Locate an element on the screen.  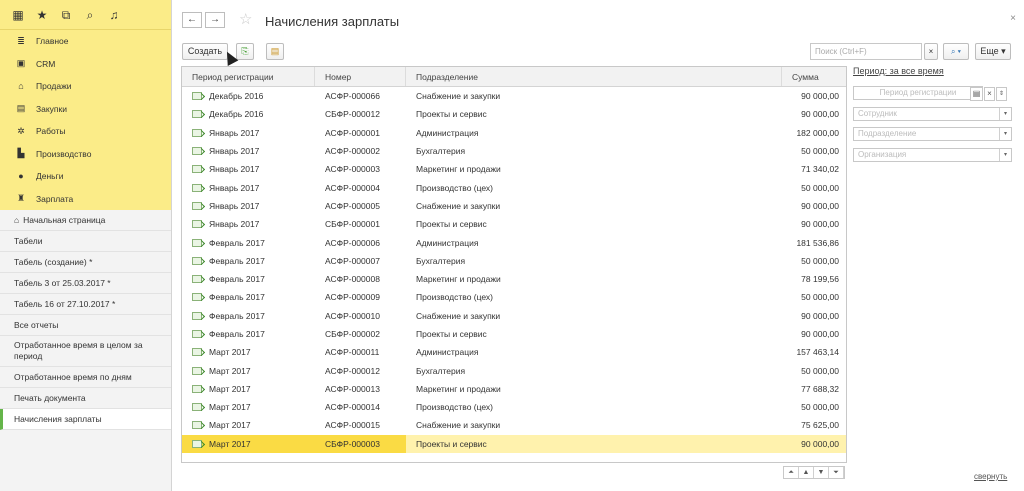
first-page-icon: ⏶ is located at coordinates (791, 472).